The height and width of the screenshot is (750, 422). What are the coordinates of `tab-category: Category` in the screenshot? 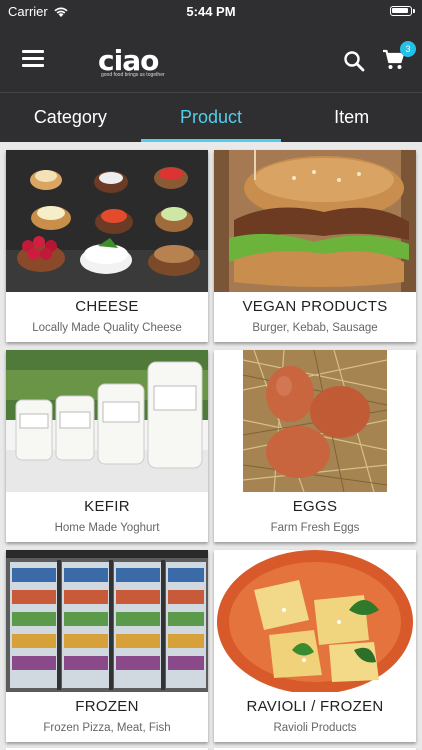 It's located at (70, 117).